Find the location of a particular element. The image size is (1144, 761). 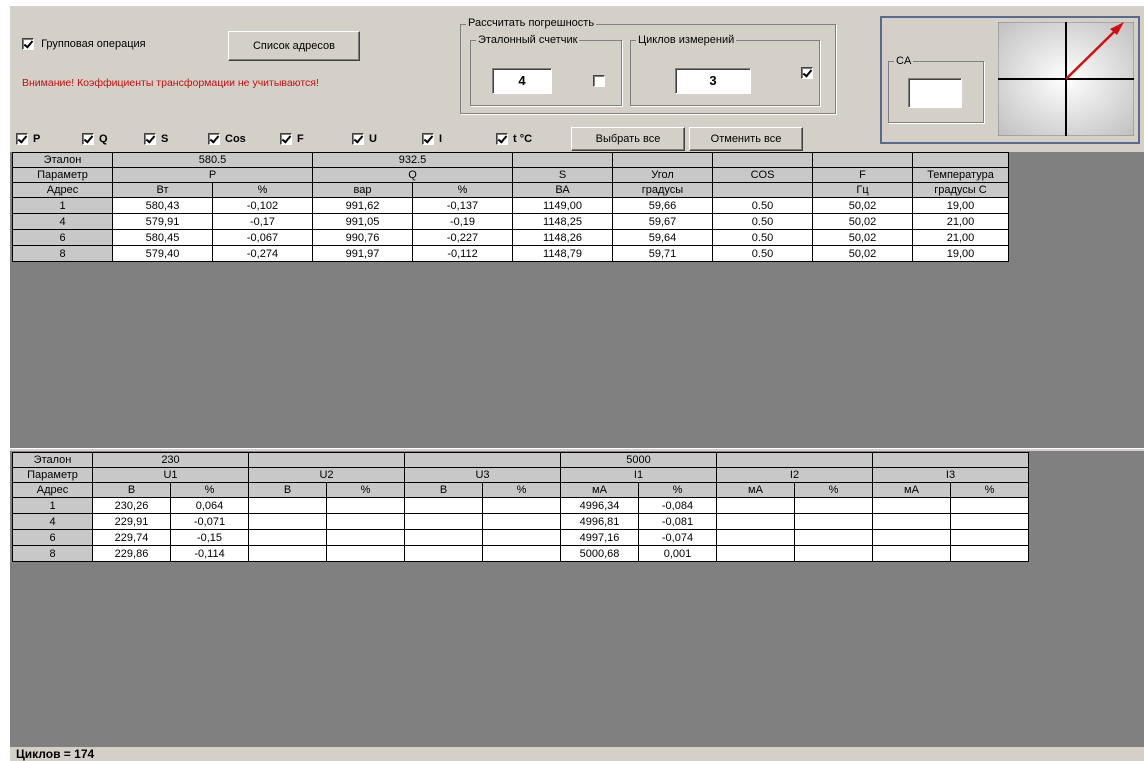

address-list-button: Список адресов is located at coordinates (294, 46).